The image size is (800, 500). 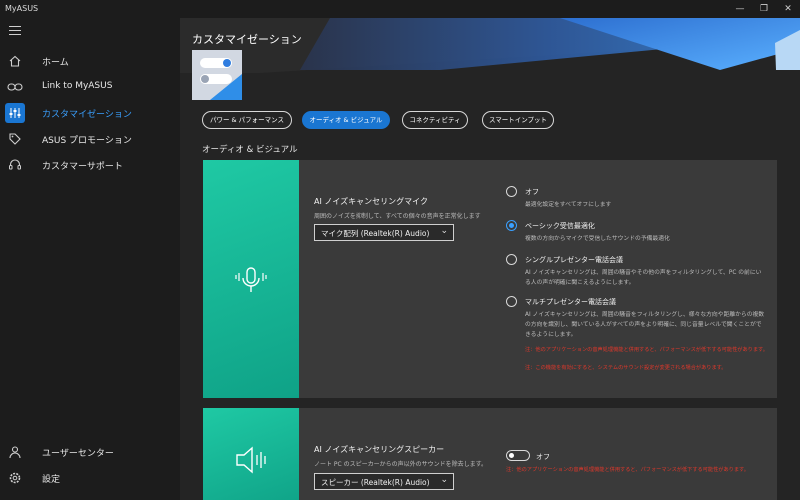 What do you see at coordinates (397, 216) in the screenshot?
I see `mic-feature-description: 周囲のノイズを抑制して、すべての個々の音声を正常化します` at bounding box center [397, 216].